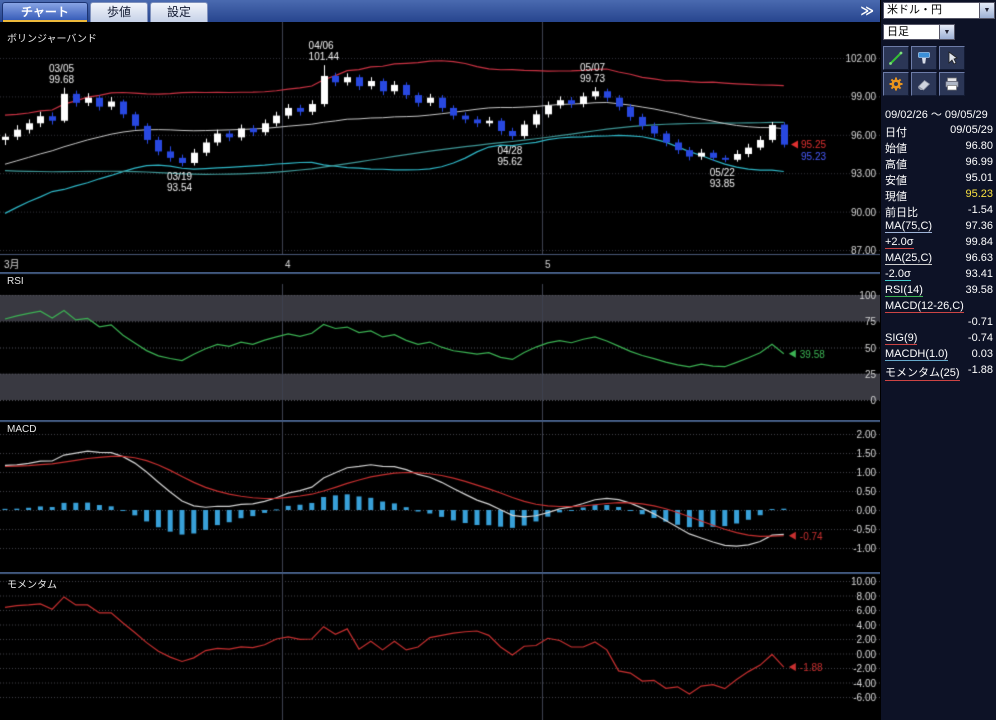 The height and width of the screenshot is (720, 996). Describe the element at coordinates (901, 213) in the screenshot. I see `info-row-label: 前日比` at that location.